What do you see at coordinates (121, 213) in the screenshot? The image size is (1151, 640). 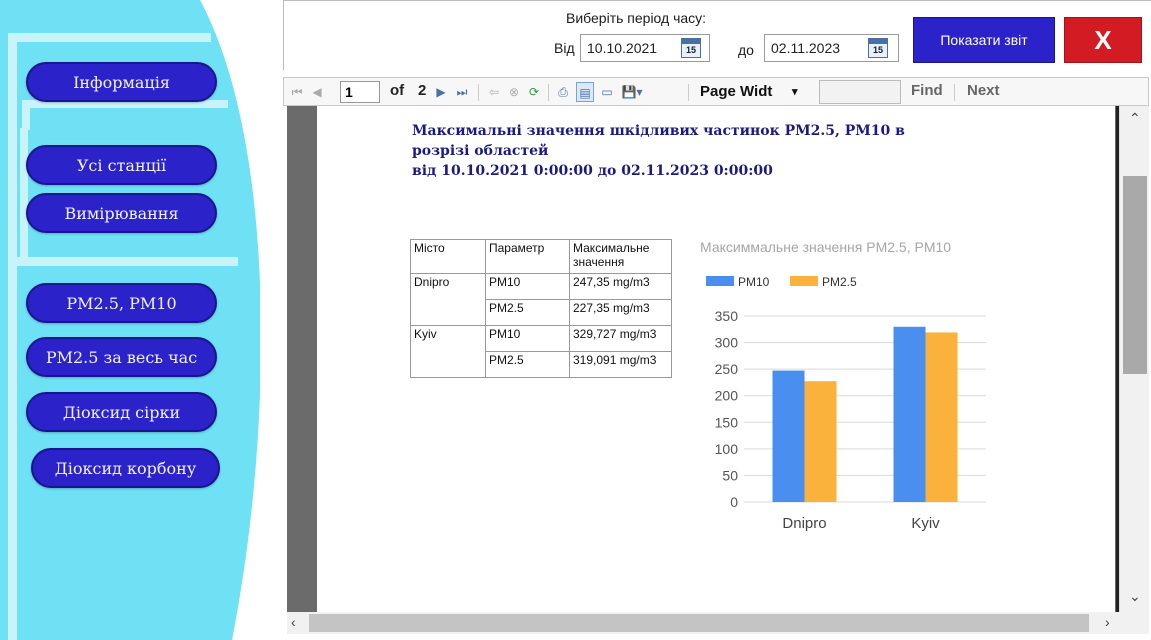 I see `sidebar-item-measurements: Вимірювання` at bounding box center [121, 213].